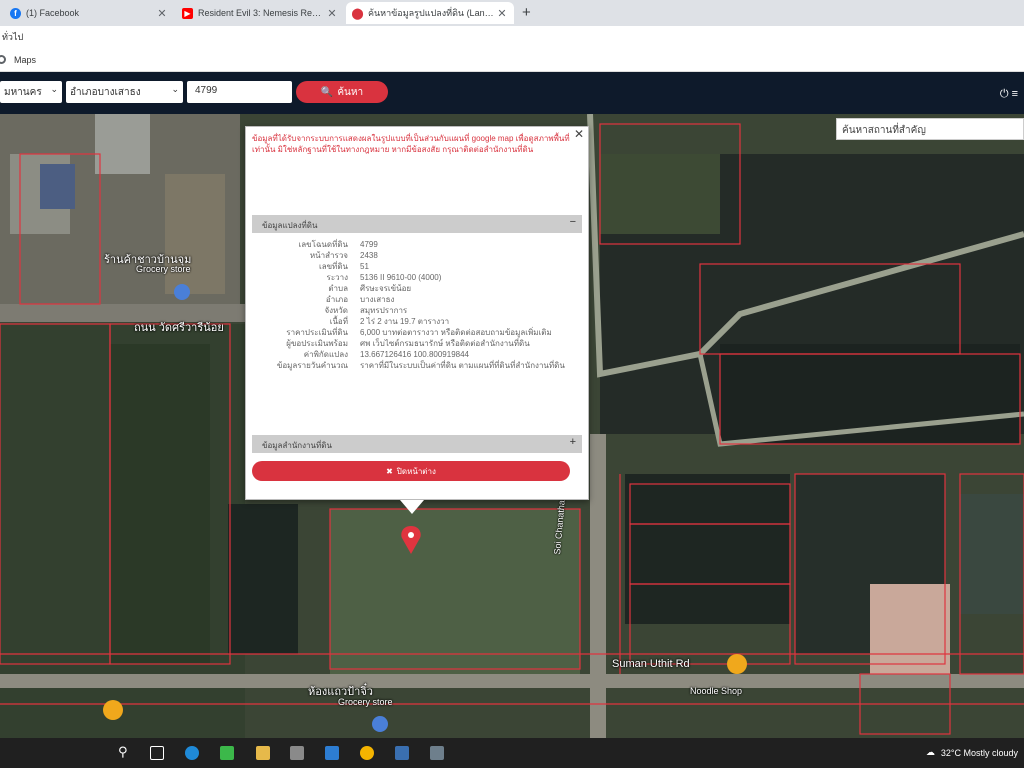 The width and height of the screenshot is (1024, 768). Describe the element at coordinates (323, 244) in the screenshot. I see `row-key: เลขโฉนดที่ดิน` at that location.